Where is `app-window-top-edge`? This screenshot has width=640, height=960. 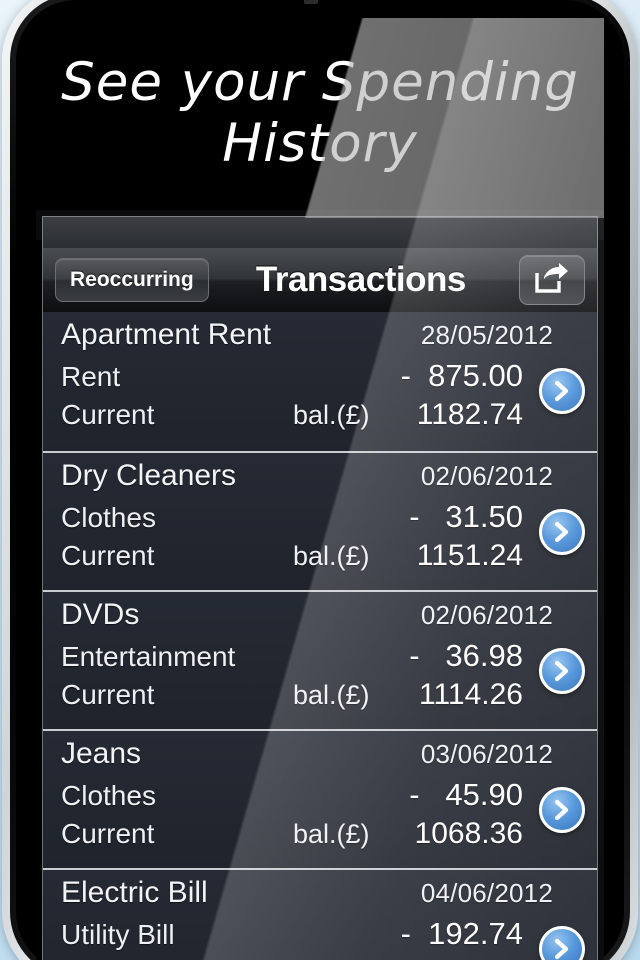
app-window-top-edge is located at coordinates (320, 232).